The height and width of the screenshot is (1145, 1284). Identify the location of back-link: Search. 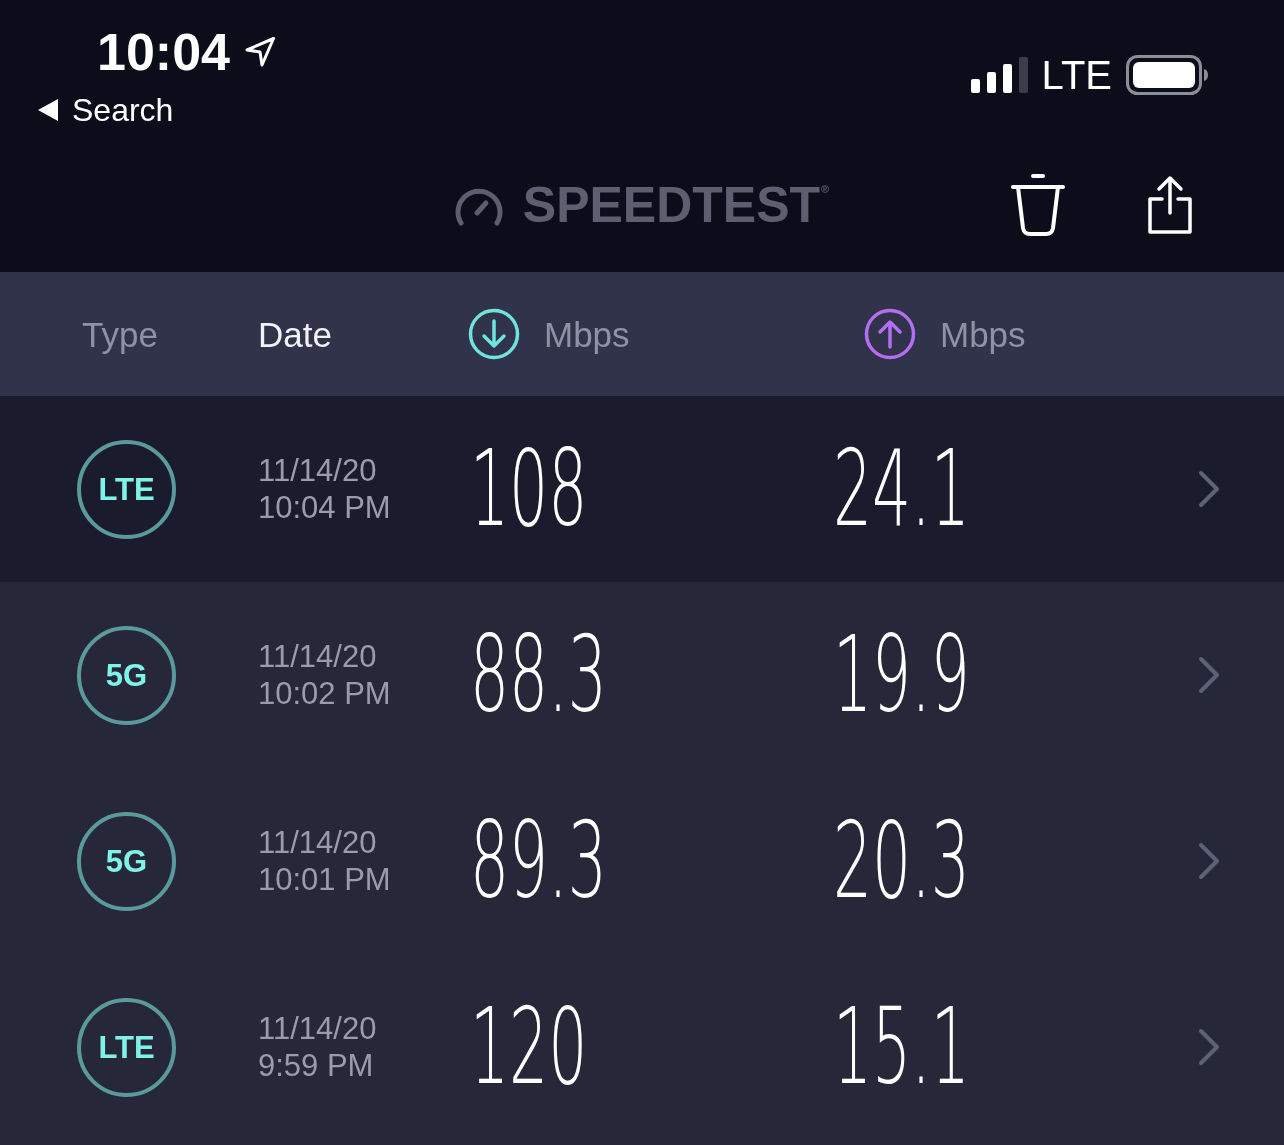
(106, 110).